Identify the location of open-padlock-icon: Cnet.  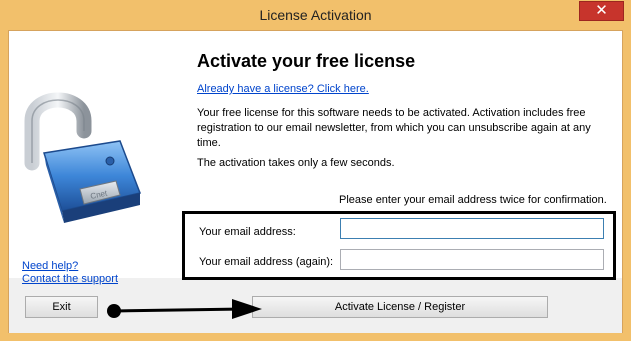
(83, 157).